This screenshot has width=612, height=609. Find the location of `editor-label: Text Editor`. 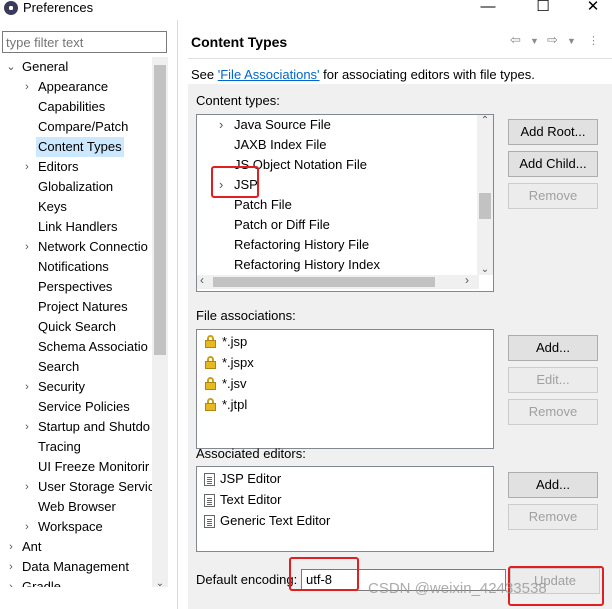

editor-label: Text Editor is located at coordinates (251, 499).